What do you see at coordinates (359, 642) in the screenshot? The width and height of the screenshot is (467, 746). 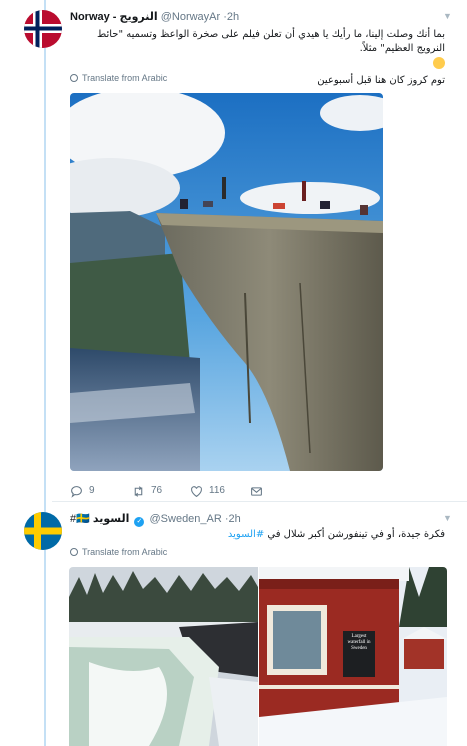 I see `waterfall-sign: Largest waterfall in Sweden` at bounding box center [359, 642].